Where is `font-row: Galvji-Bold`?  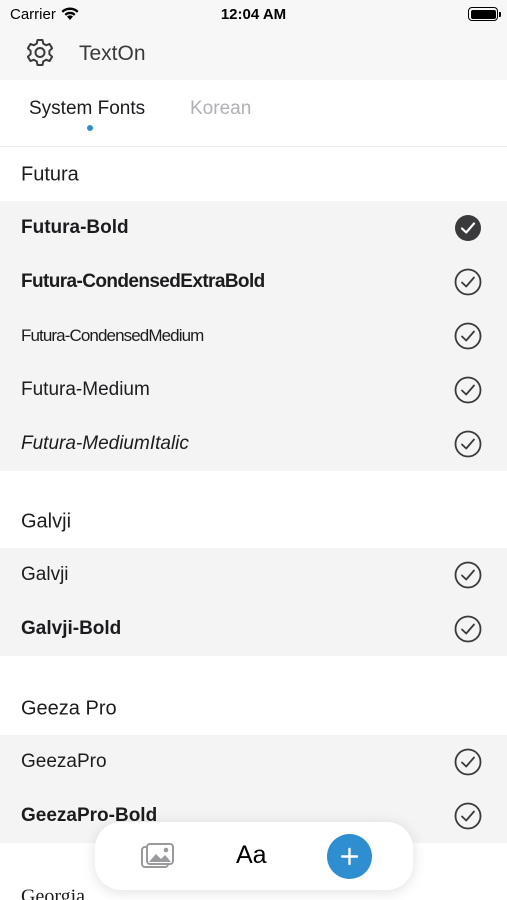
font-row: Galvji-Bold is located at coordinates (253, 629).